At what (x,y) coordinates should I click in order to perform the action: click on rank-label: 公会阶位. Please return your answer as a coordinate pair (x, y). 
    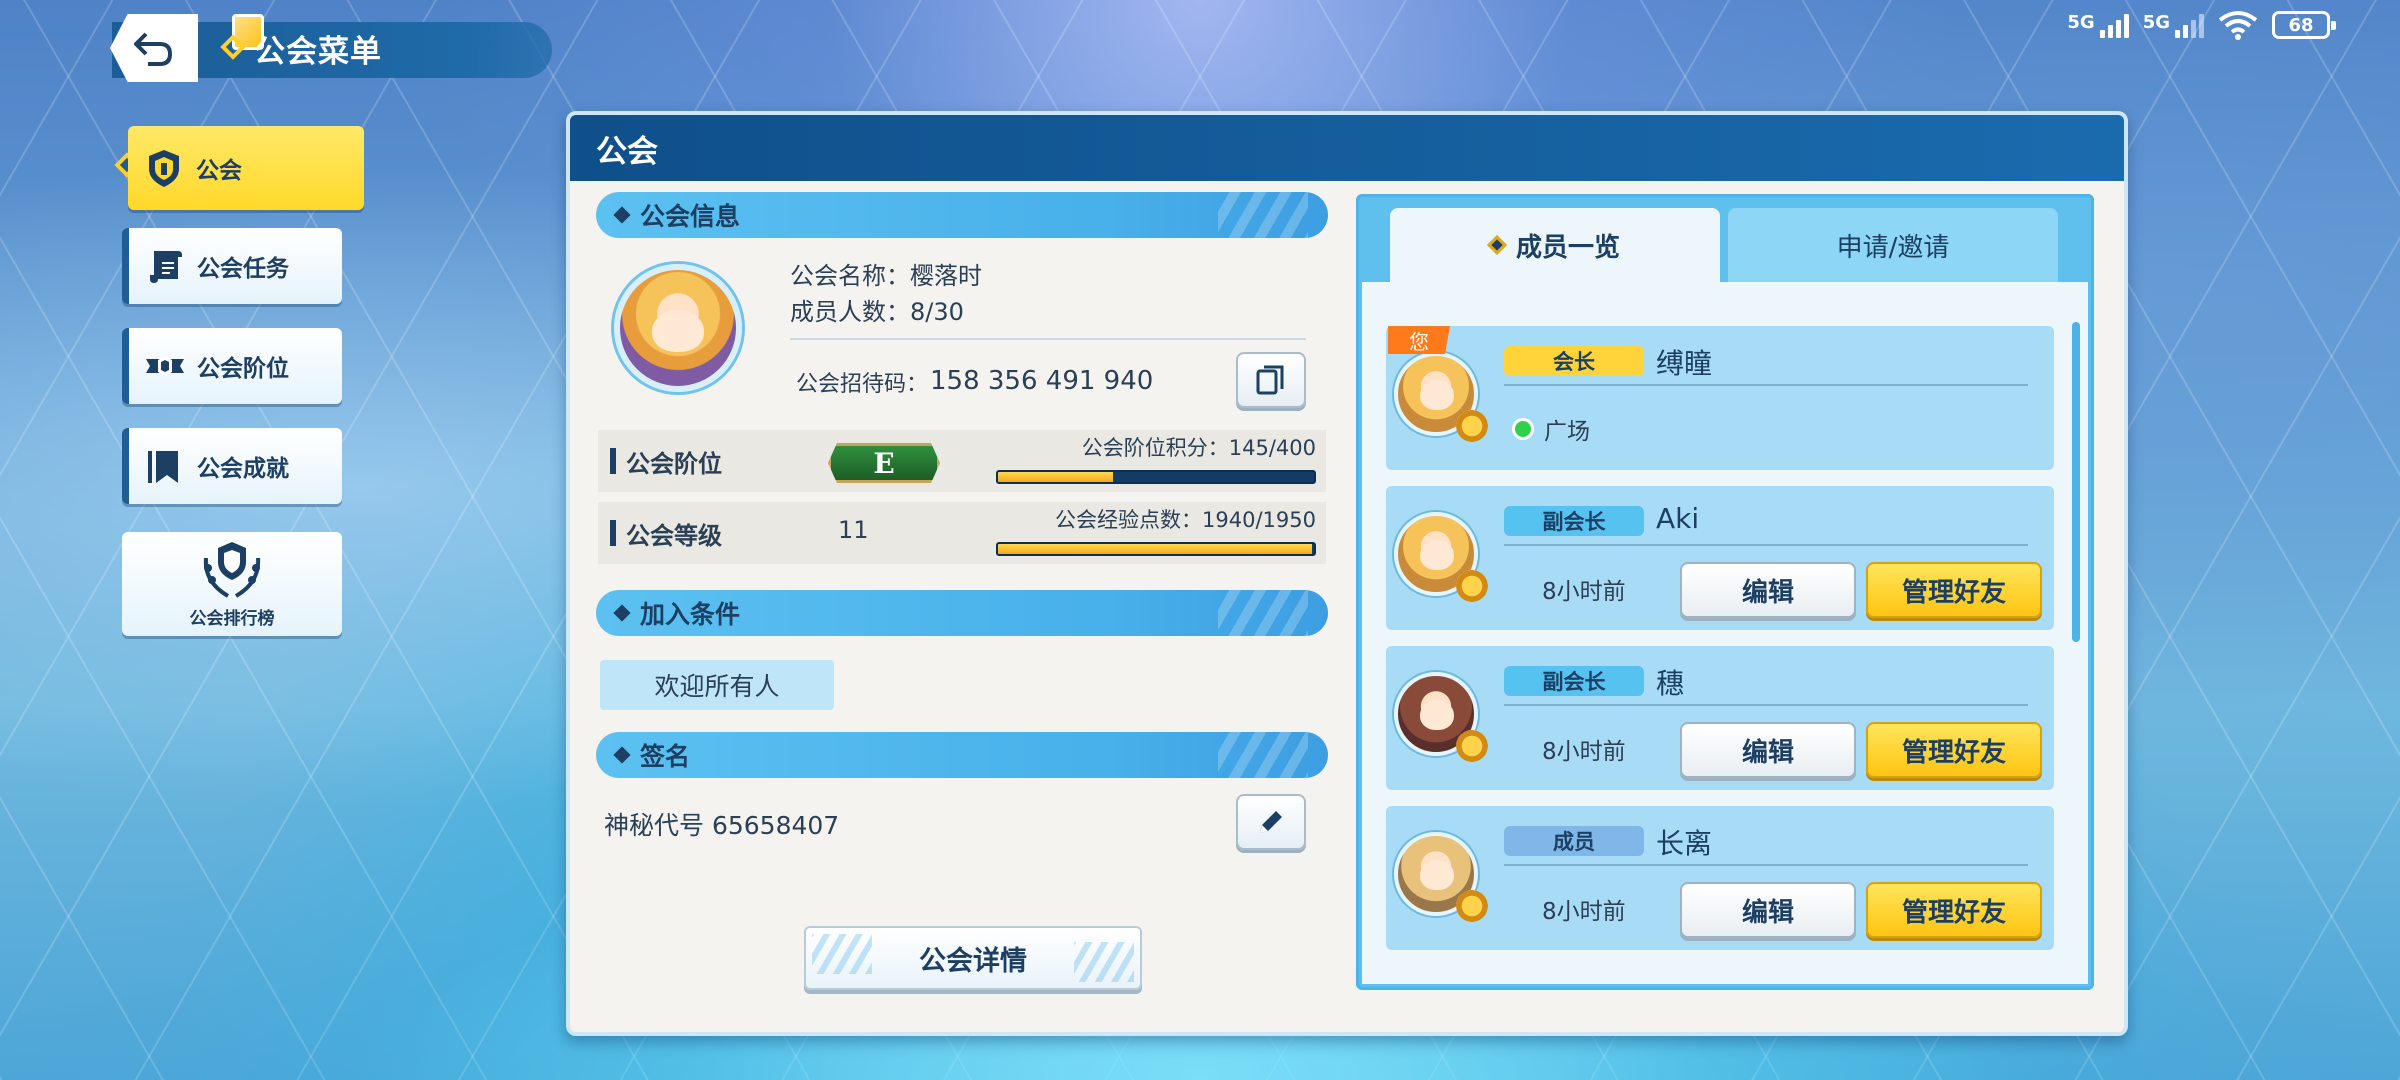
    Looking at the image, I should click on (674, 463).